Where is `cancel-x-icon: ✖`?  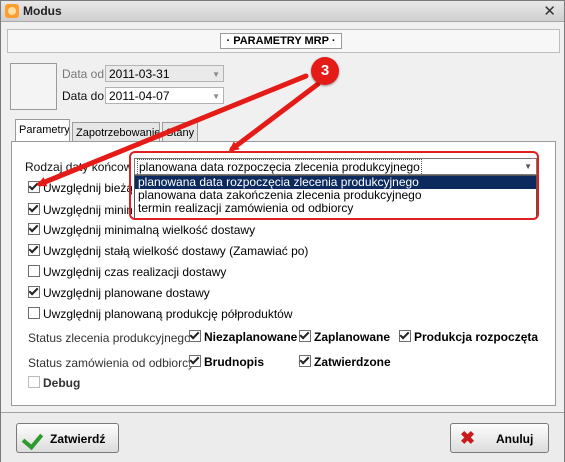
cancel-x-icon: ✖ is located at coordinates (468, 438).